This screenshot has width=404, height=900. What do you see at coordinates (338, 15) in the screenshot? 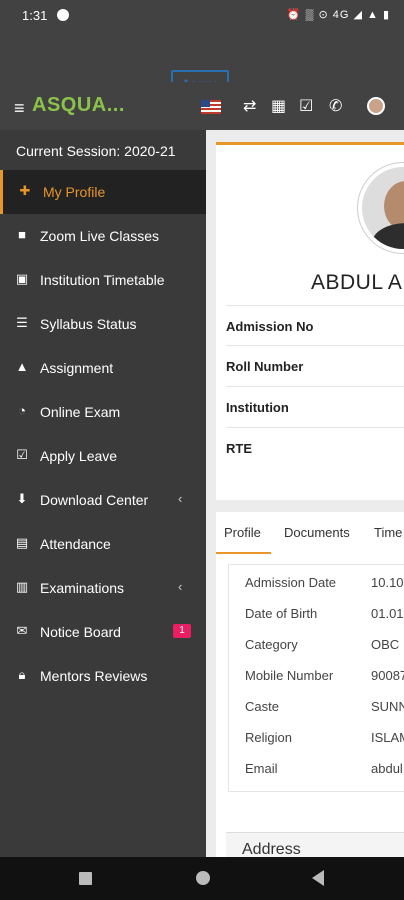
I see `status-indicators: ⏰ ▒ ⊙ 4G ◢ ▲ ▮` at bounding box center [338, 15].